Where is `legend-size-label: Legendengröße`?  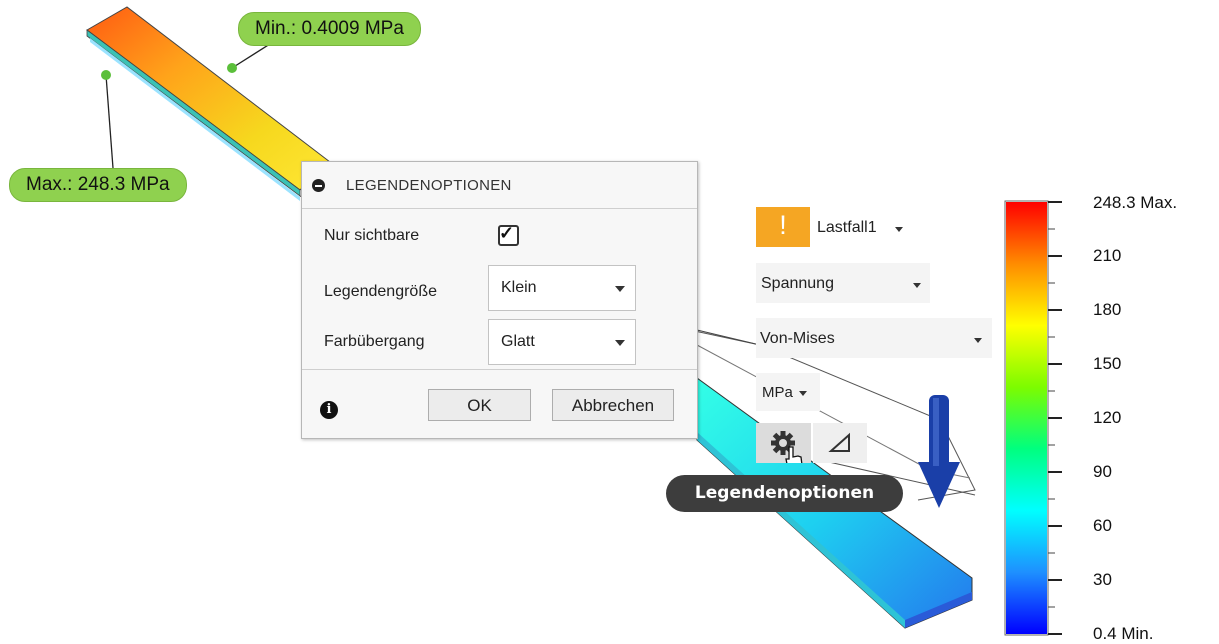
legend-size-label: Legendengröße is located at coordinates (380, 291).